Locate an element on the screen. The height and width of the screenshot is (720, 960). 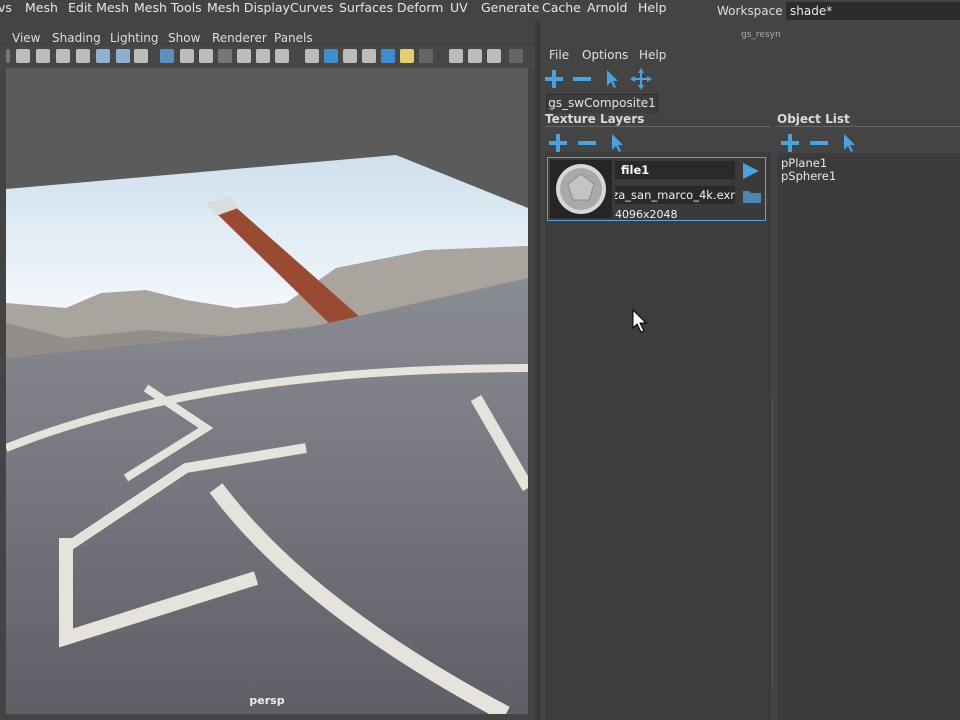
menu-mesh-display: Mesh Display is located at coordinates (248, 8).